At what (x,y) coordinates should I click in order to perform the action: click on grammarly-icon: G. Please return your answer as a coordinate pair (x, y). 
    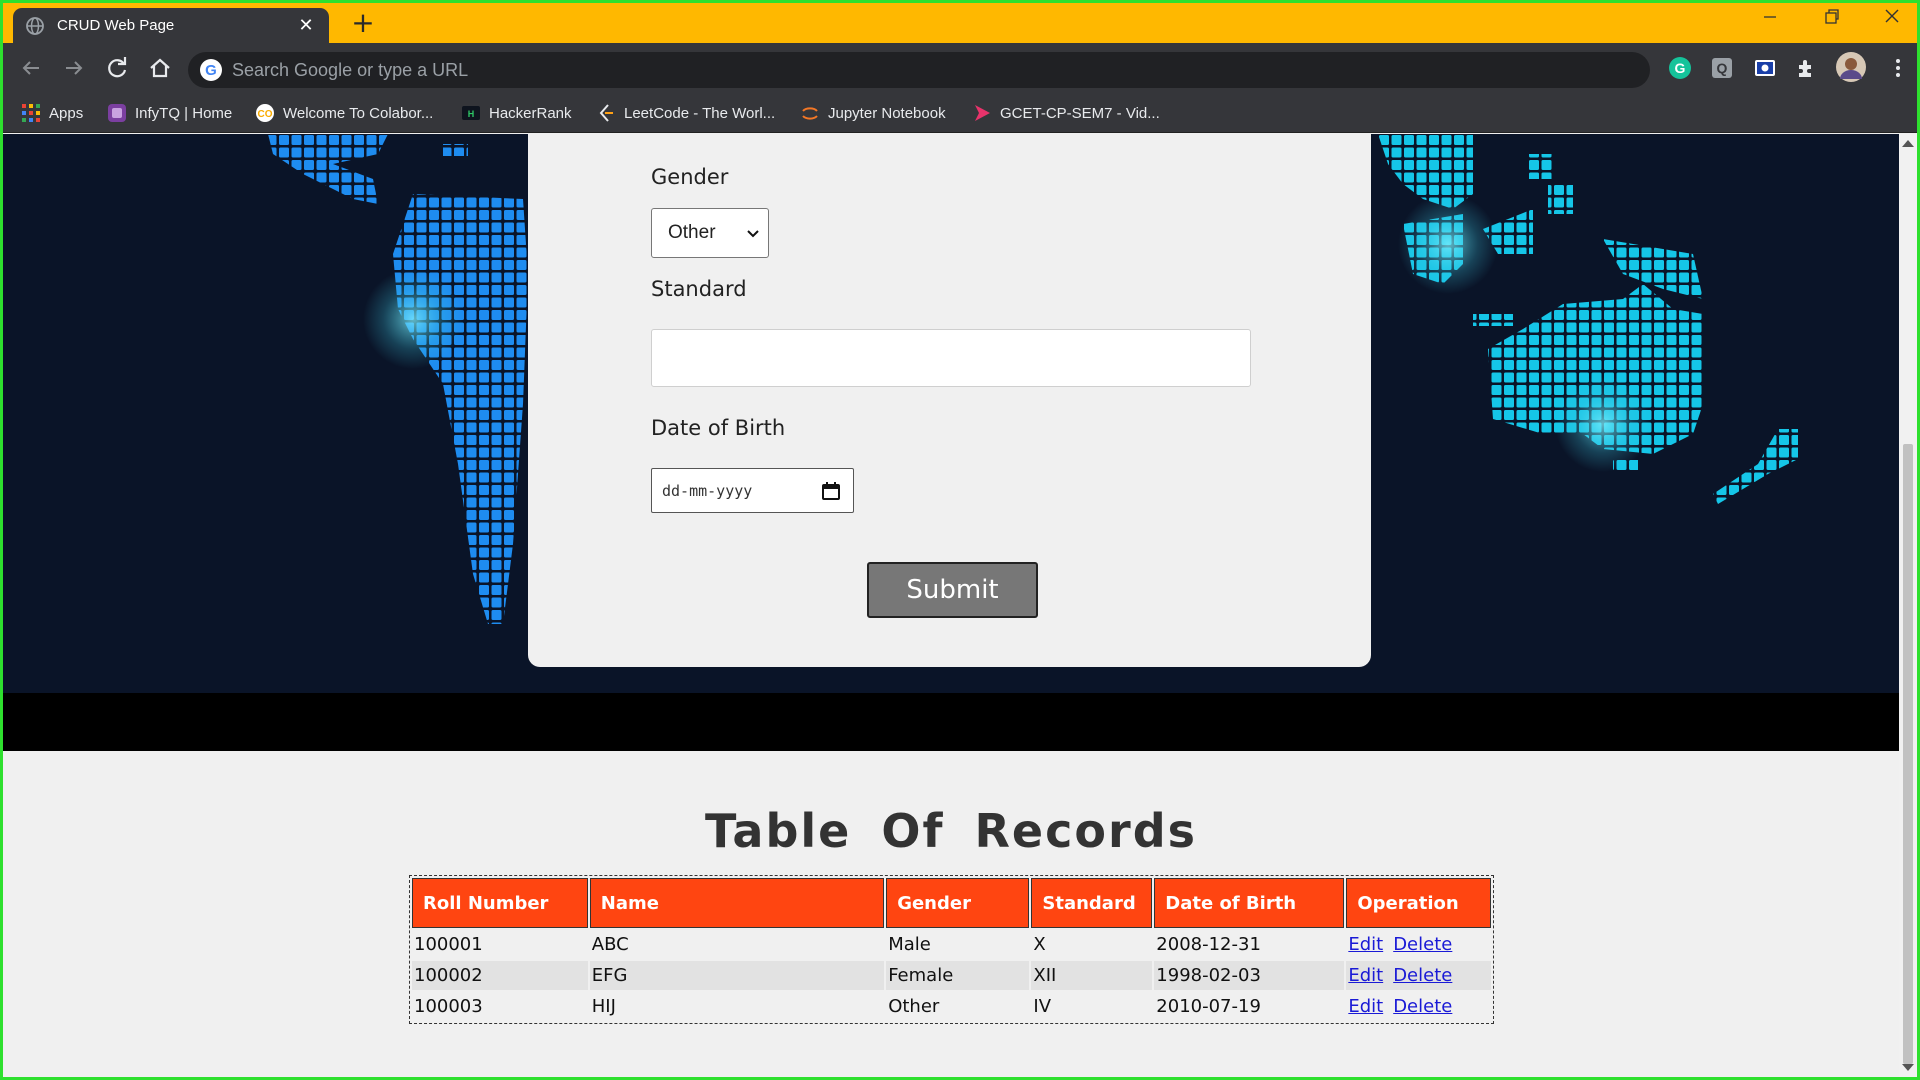
    Looking at the image, I should click on (1680, 68).